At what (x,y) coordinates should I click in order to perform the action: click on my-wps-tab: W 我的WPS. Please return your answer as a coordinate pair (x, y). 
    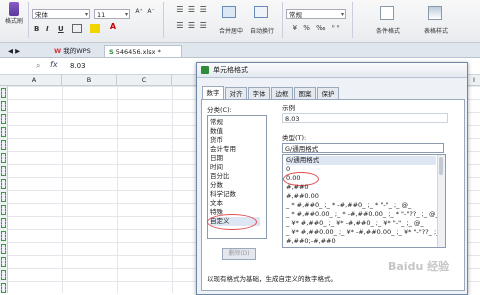
    Looking at the image, I should click on (75, 51).